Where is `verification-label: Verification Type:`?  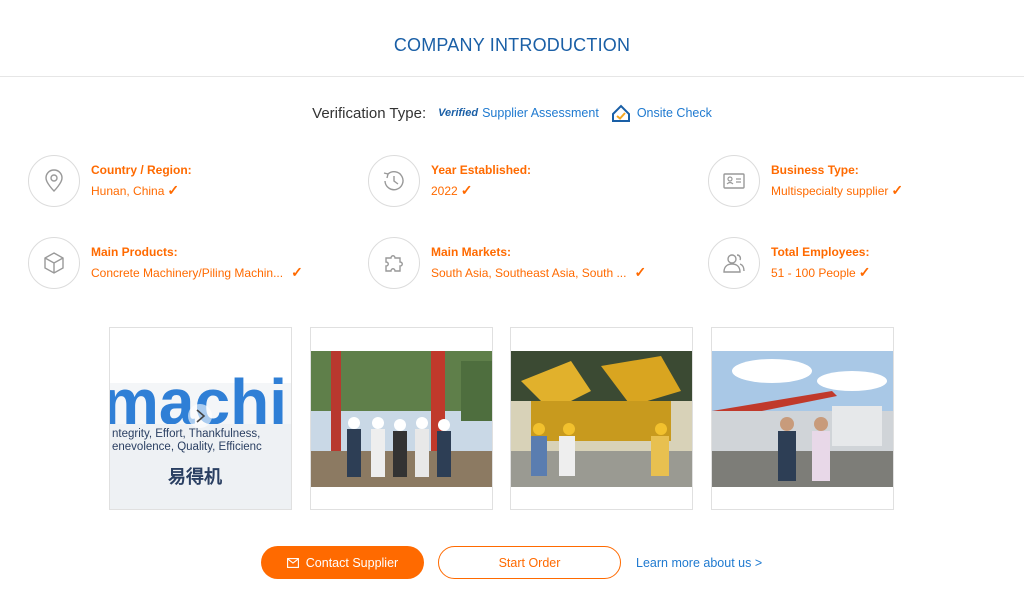
verification-label: Verification Type: is located at coordinates (369, 113).